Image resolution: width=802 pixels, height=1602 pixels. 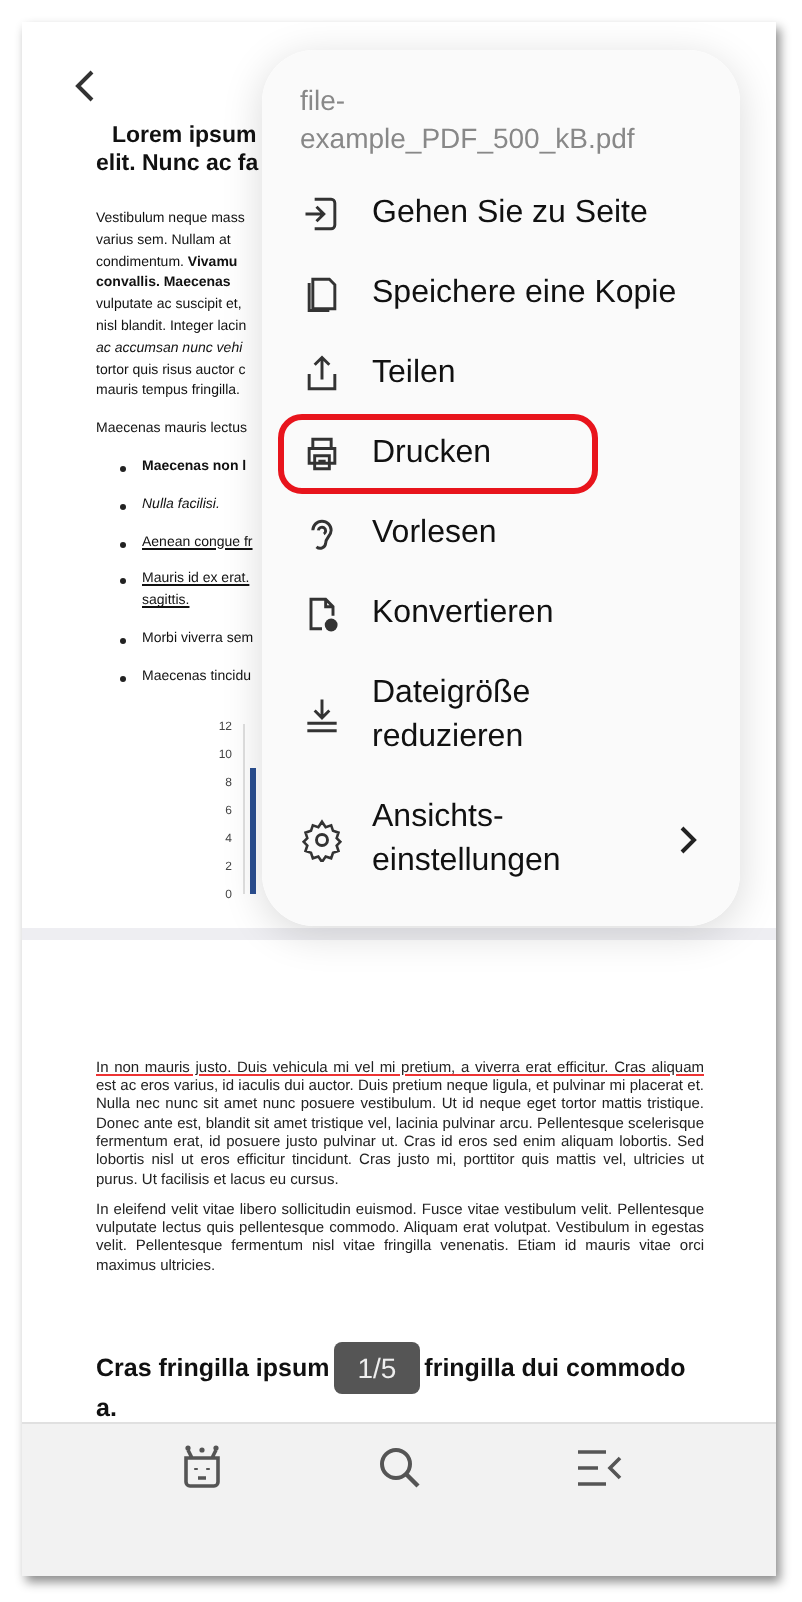 What do you see at coordinates (184, 136) in the screenshot?
I see `document-heading: Lorem ipsum` at bounding box center [184, 136].